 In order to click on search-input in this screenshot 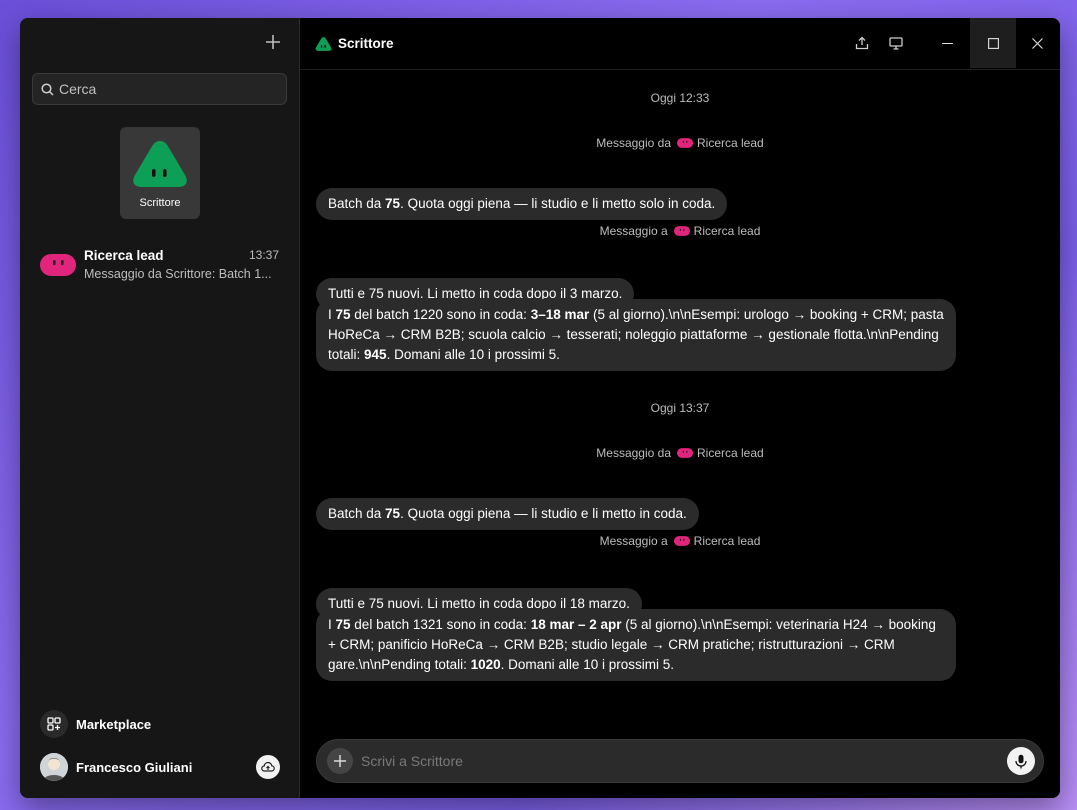, I will do `click(159, 89)`.